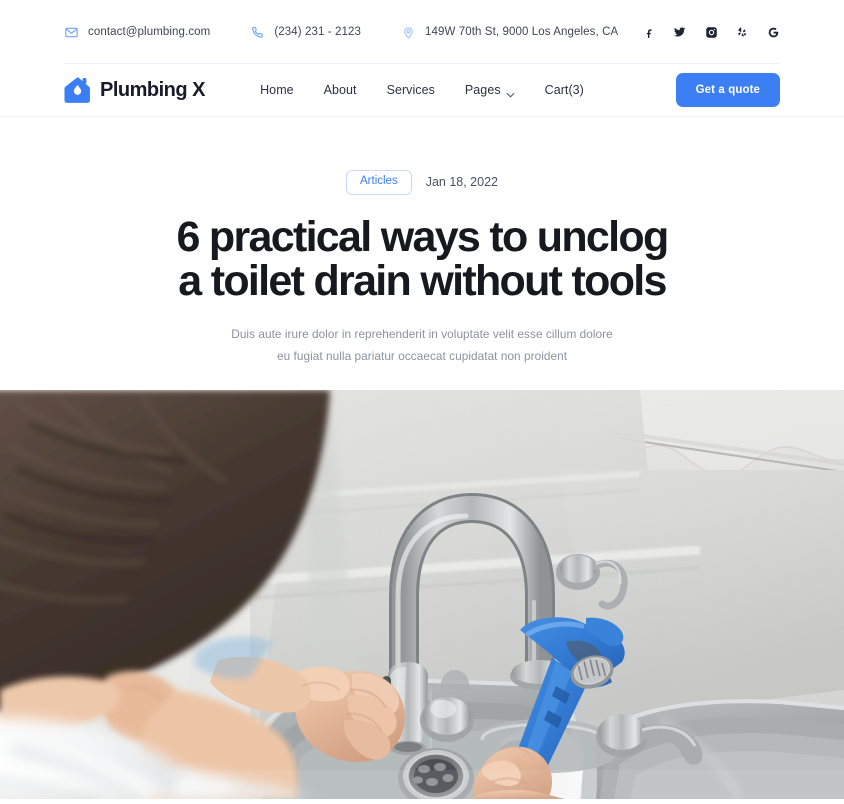 The height and width of the screenshot is (804, 844). I want to click on page-title-line-1: 6 practical ways to unclog, so click(422, 236).